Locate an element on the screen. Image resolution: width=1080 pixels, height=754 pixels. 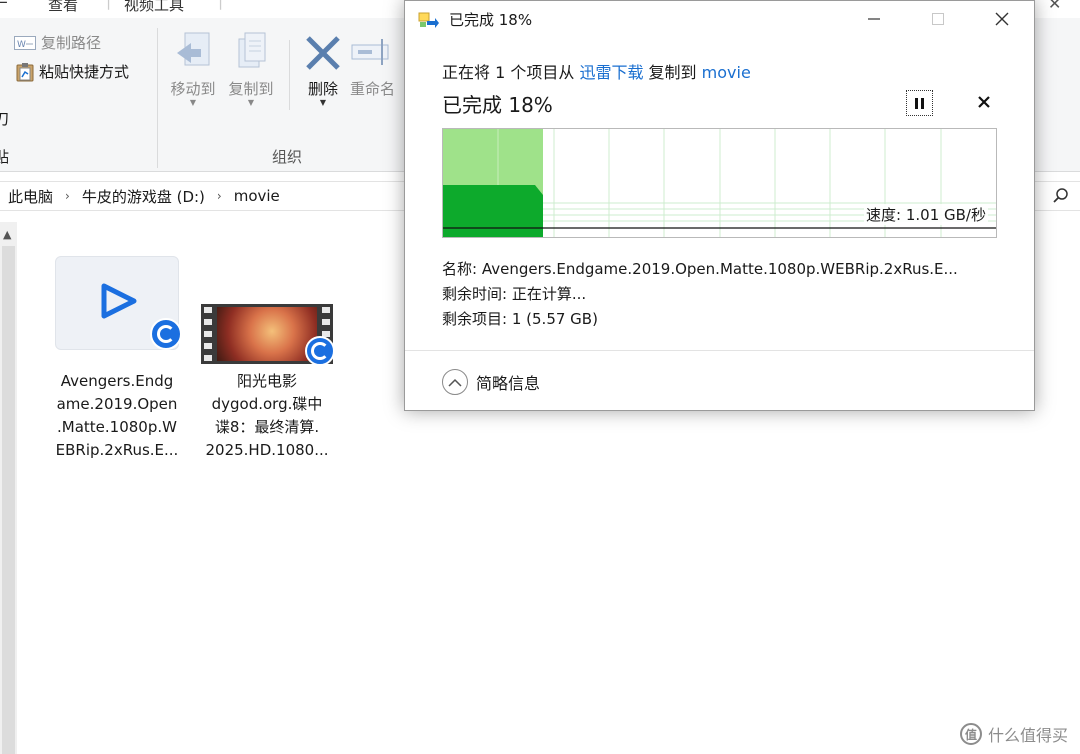
move-to-icon is located at coordinates (193, 49).